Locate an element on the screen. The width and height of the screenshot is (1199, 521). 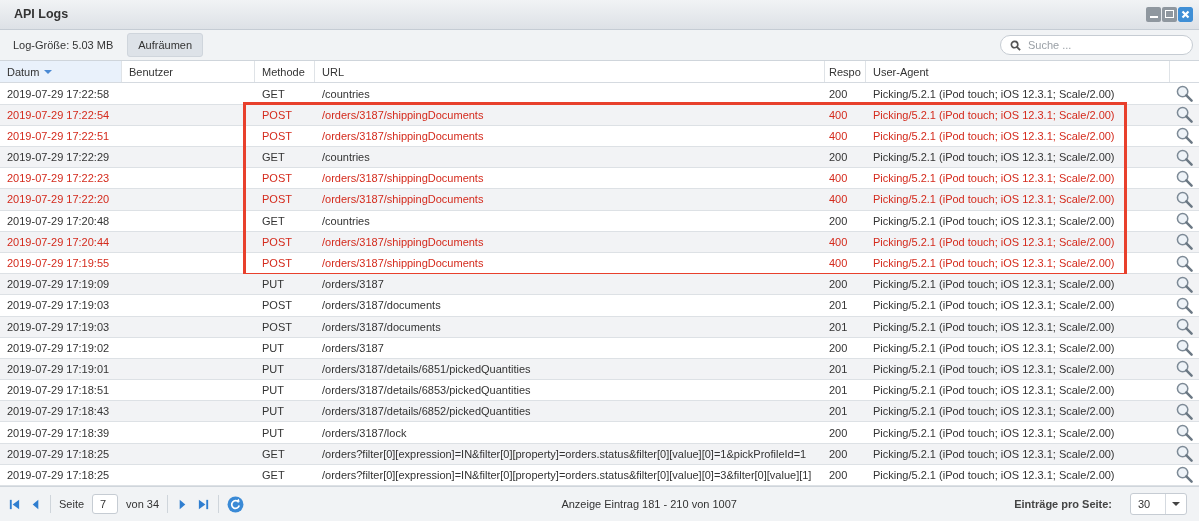
page-label: Seite is located at coordinates (72, 504).